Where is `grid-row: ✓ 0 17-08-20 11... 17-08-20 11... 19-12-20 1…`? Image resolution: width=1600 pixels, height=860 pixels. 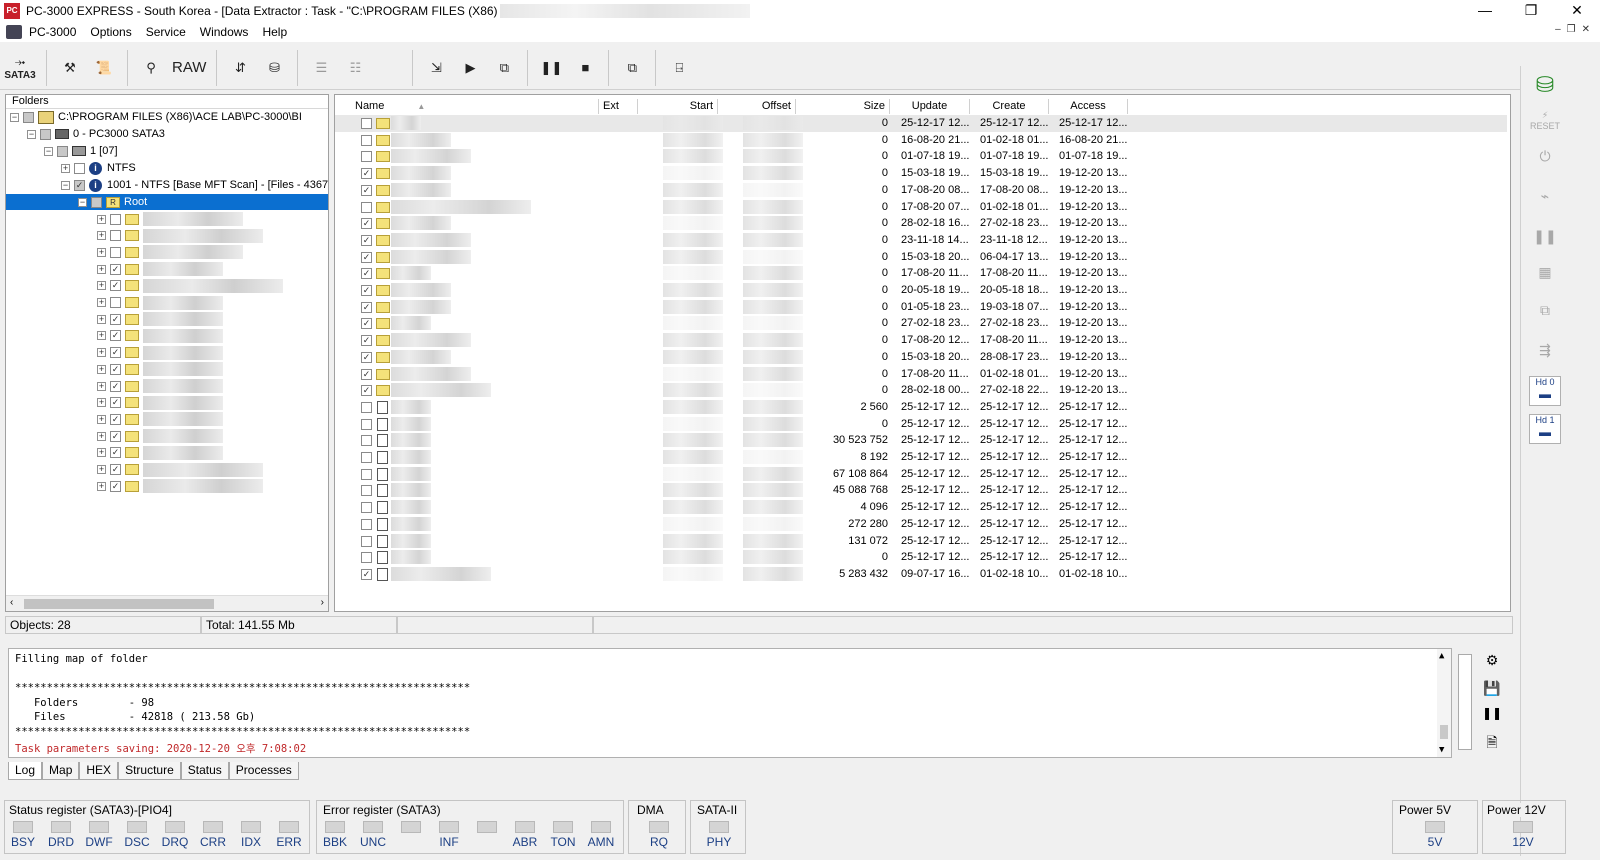
grid-row: ✓ 0 17-08-20 11... 17-08-20 11... 19-12-20 1… is located at coordinates (921, 273).